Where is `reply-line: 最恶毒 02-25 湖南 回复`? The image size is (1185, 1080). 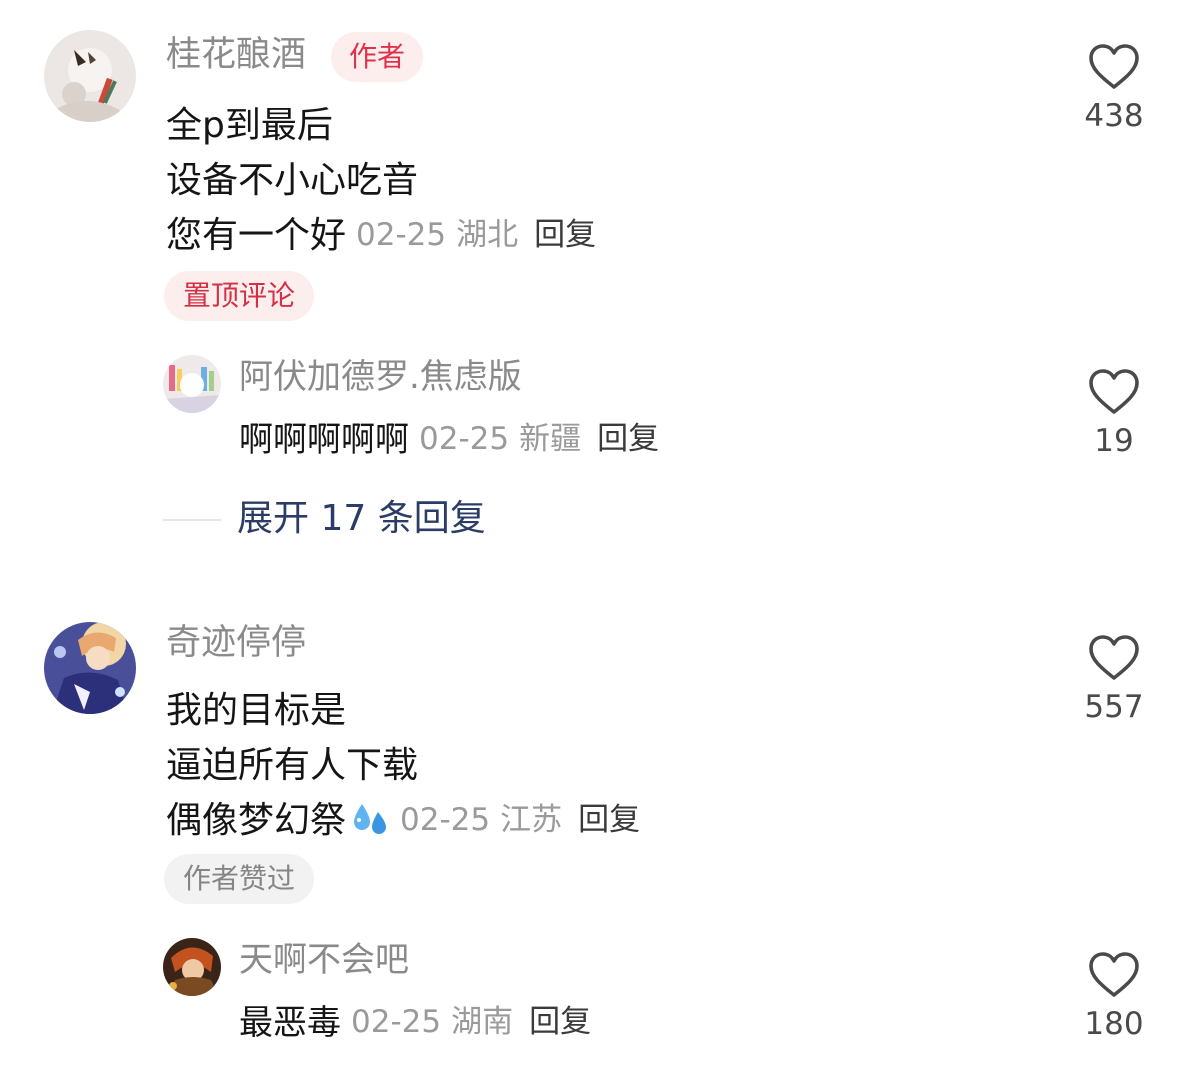
reply-line: 最恶毒 02-25 湖南 回复 is located at coordinates (415, 1022).